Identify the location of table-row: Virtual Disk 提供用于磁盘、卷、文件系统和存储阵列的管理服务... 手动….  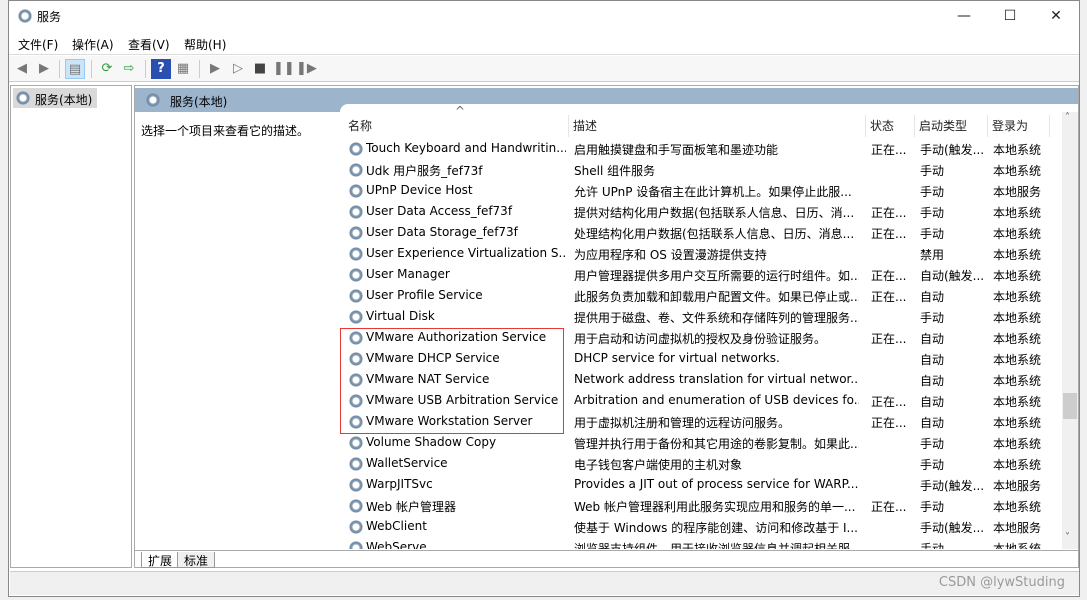
(701, 317).